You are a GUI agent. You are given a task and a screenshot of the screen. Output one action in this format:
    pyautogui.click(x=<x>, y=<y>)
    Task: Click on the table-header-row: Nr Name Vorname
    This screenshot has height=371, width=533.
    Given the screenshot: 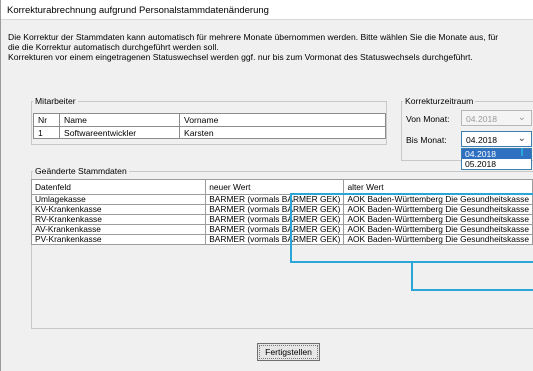 What is the action you would take?
    pyautogui.click(x=209, y=120)
    